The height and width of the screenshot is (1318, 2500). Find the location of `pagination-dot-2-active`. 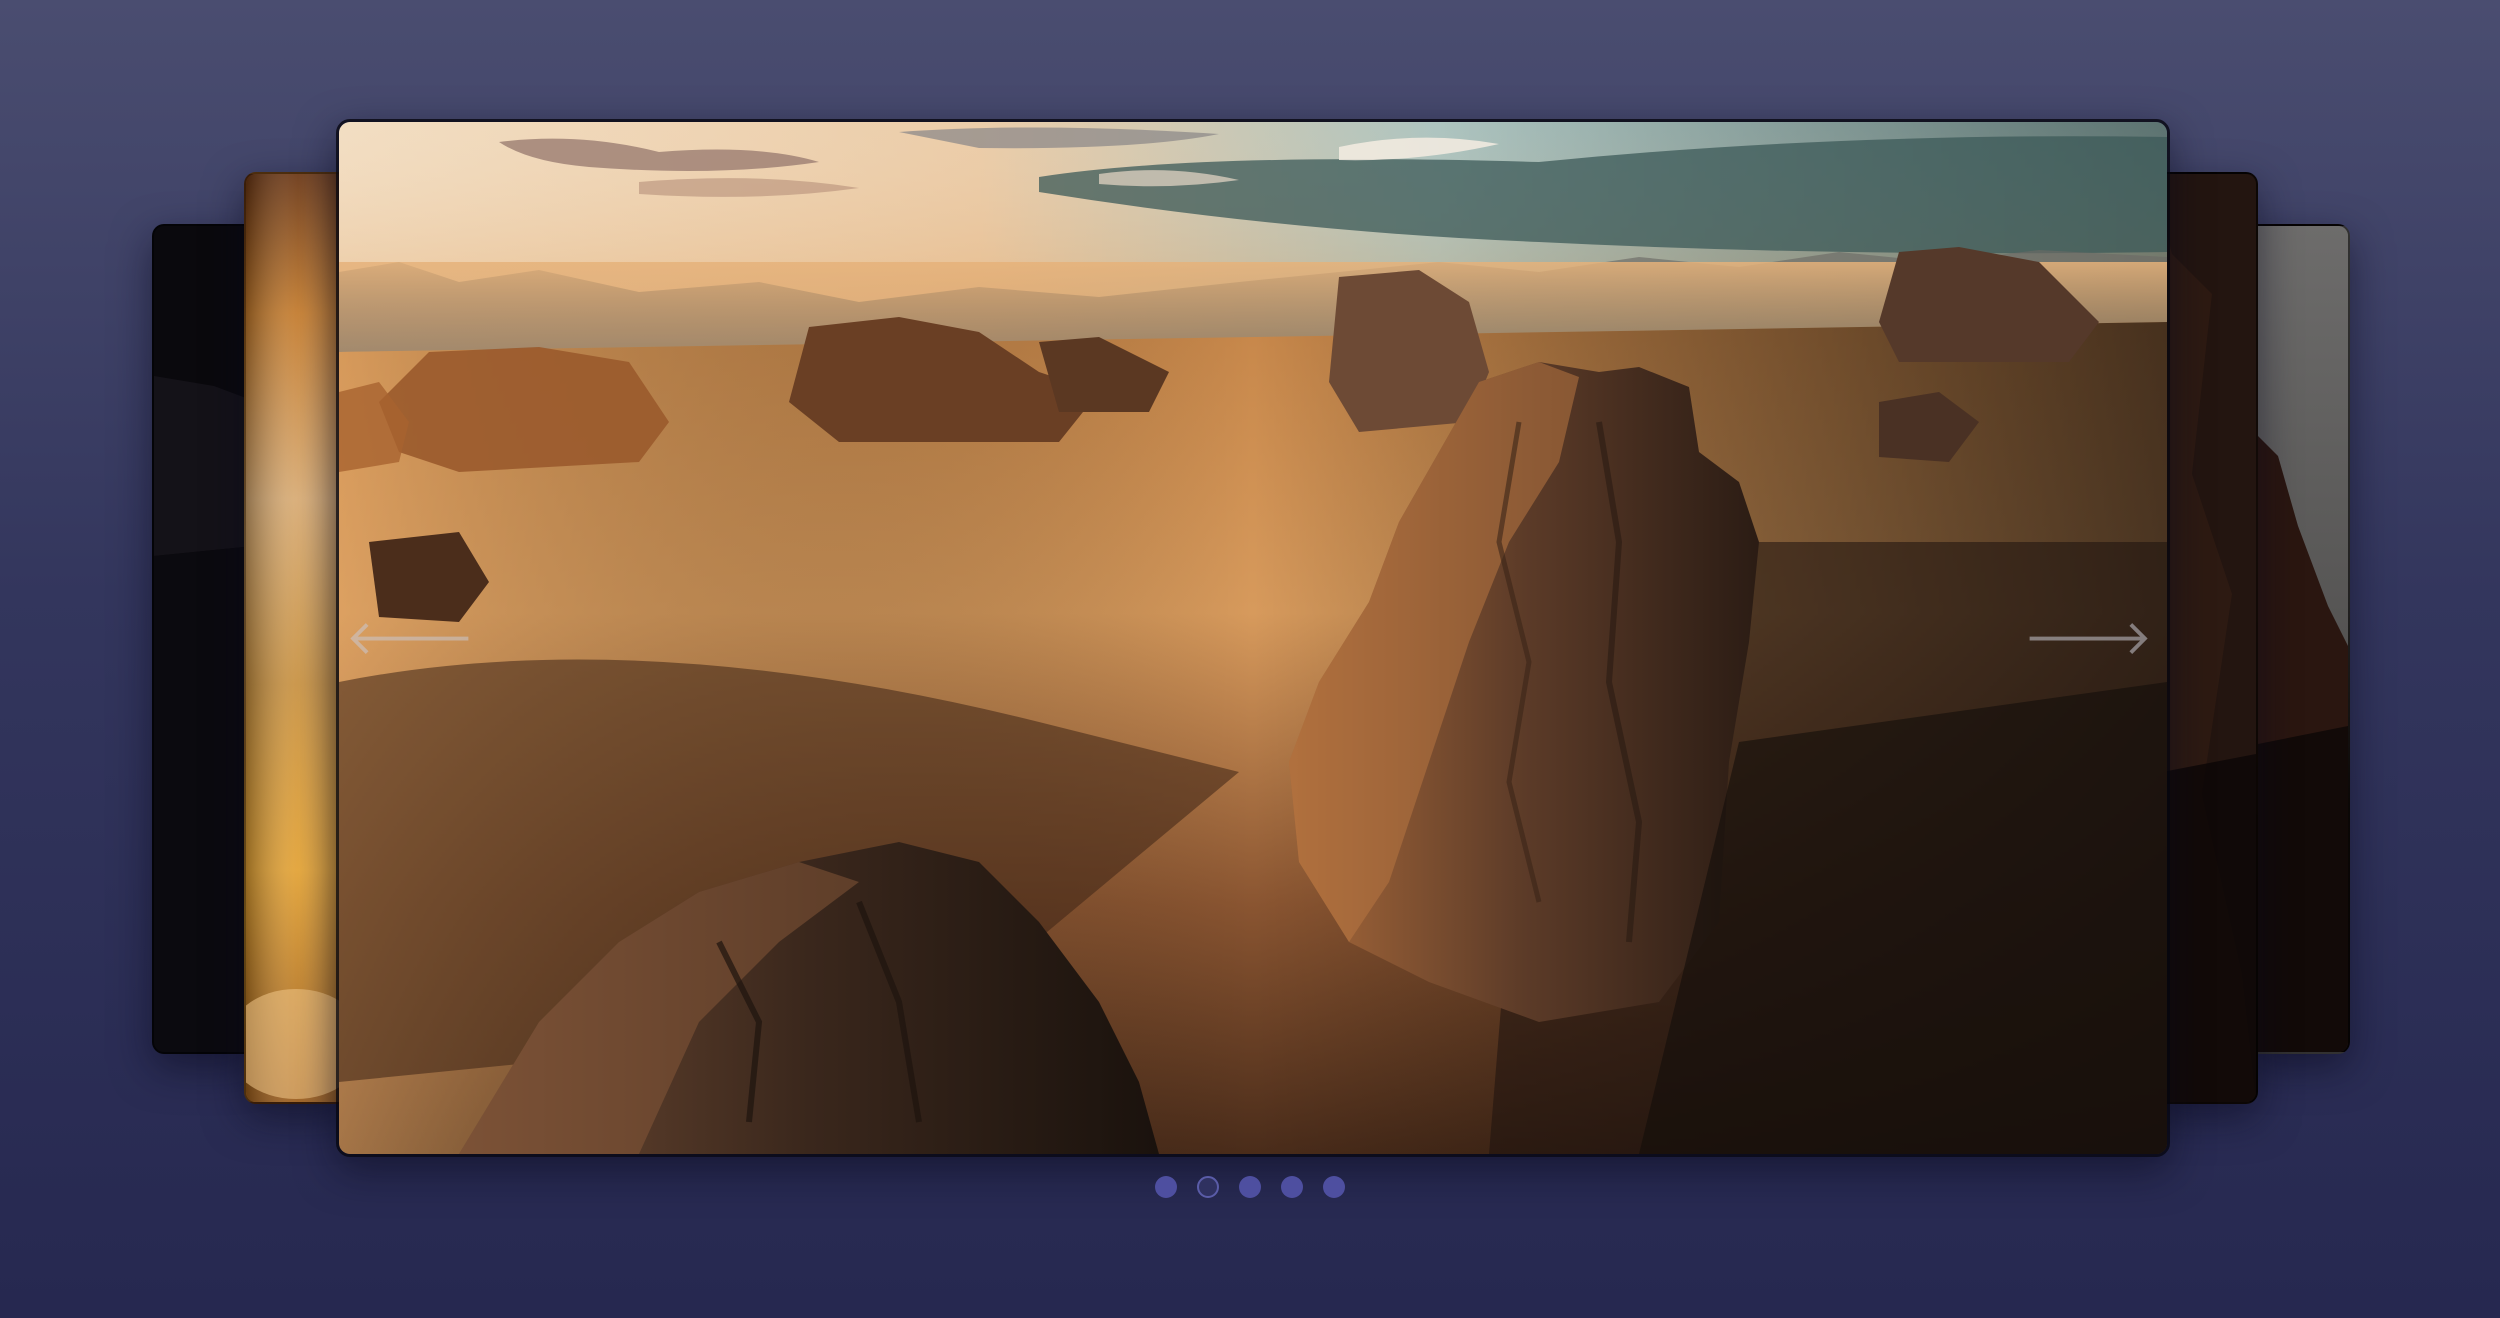

pagination-dot-2-active is located at coordinates (1208, 1187).